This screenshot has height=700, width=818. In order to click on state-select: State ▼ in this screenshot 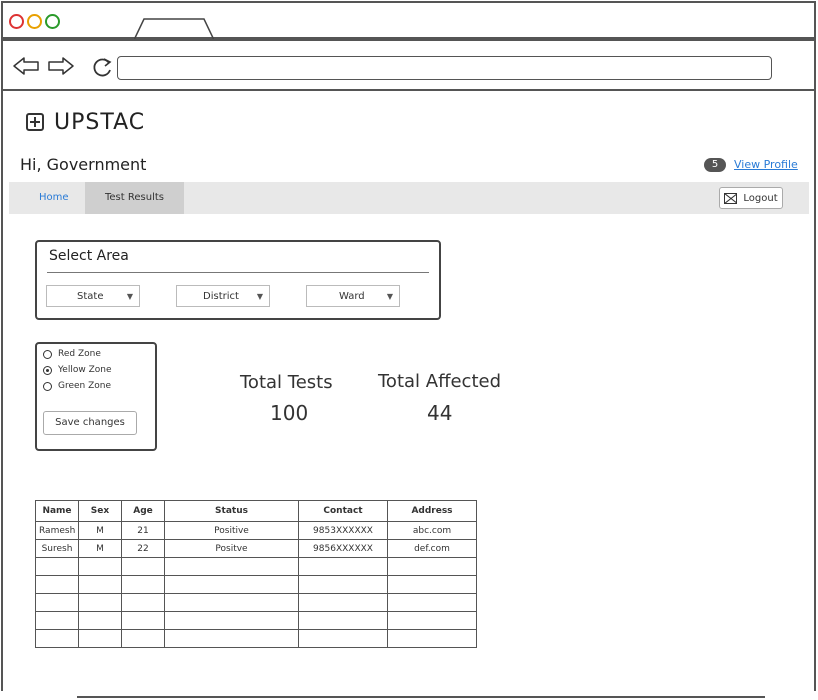, I will do `click(93, 296)`.